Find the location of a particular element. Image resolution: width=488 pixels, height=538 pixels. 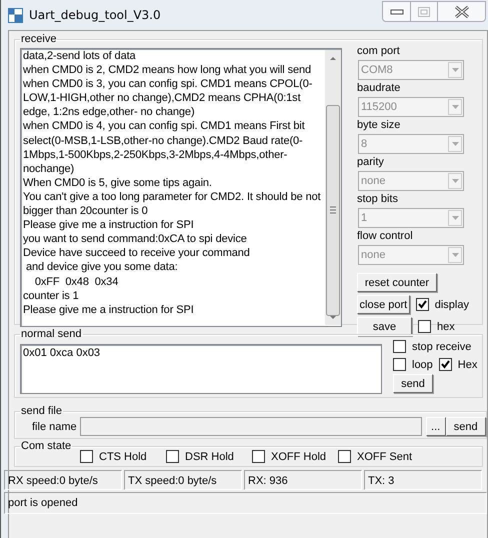

text-line: you want to send command:0xCA to spi device is located at coordinates (135, 239).